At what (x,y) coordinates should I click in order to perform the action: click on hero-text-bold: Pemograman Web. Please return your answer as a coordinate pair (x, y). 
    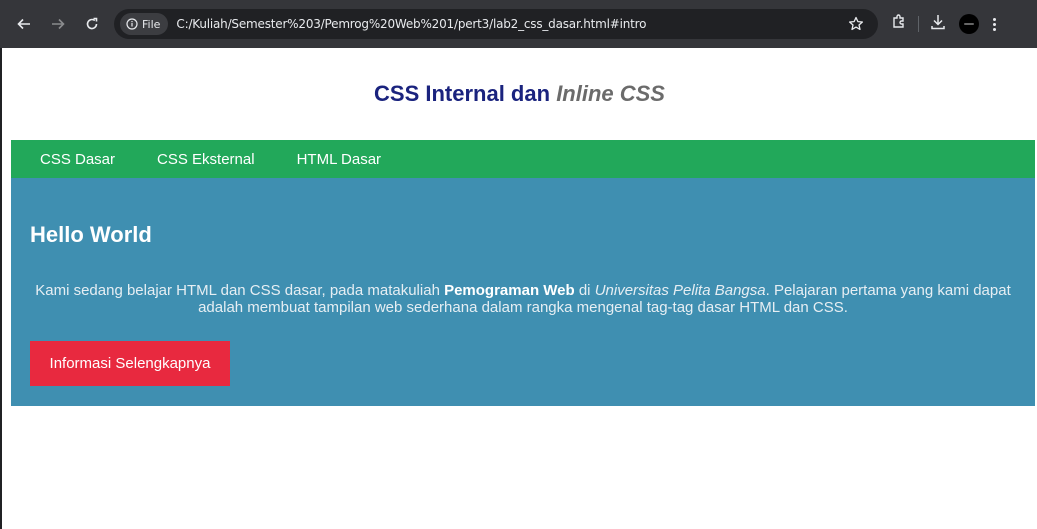
    Looking at the image, I should click on (509, 290).